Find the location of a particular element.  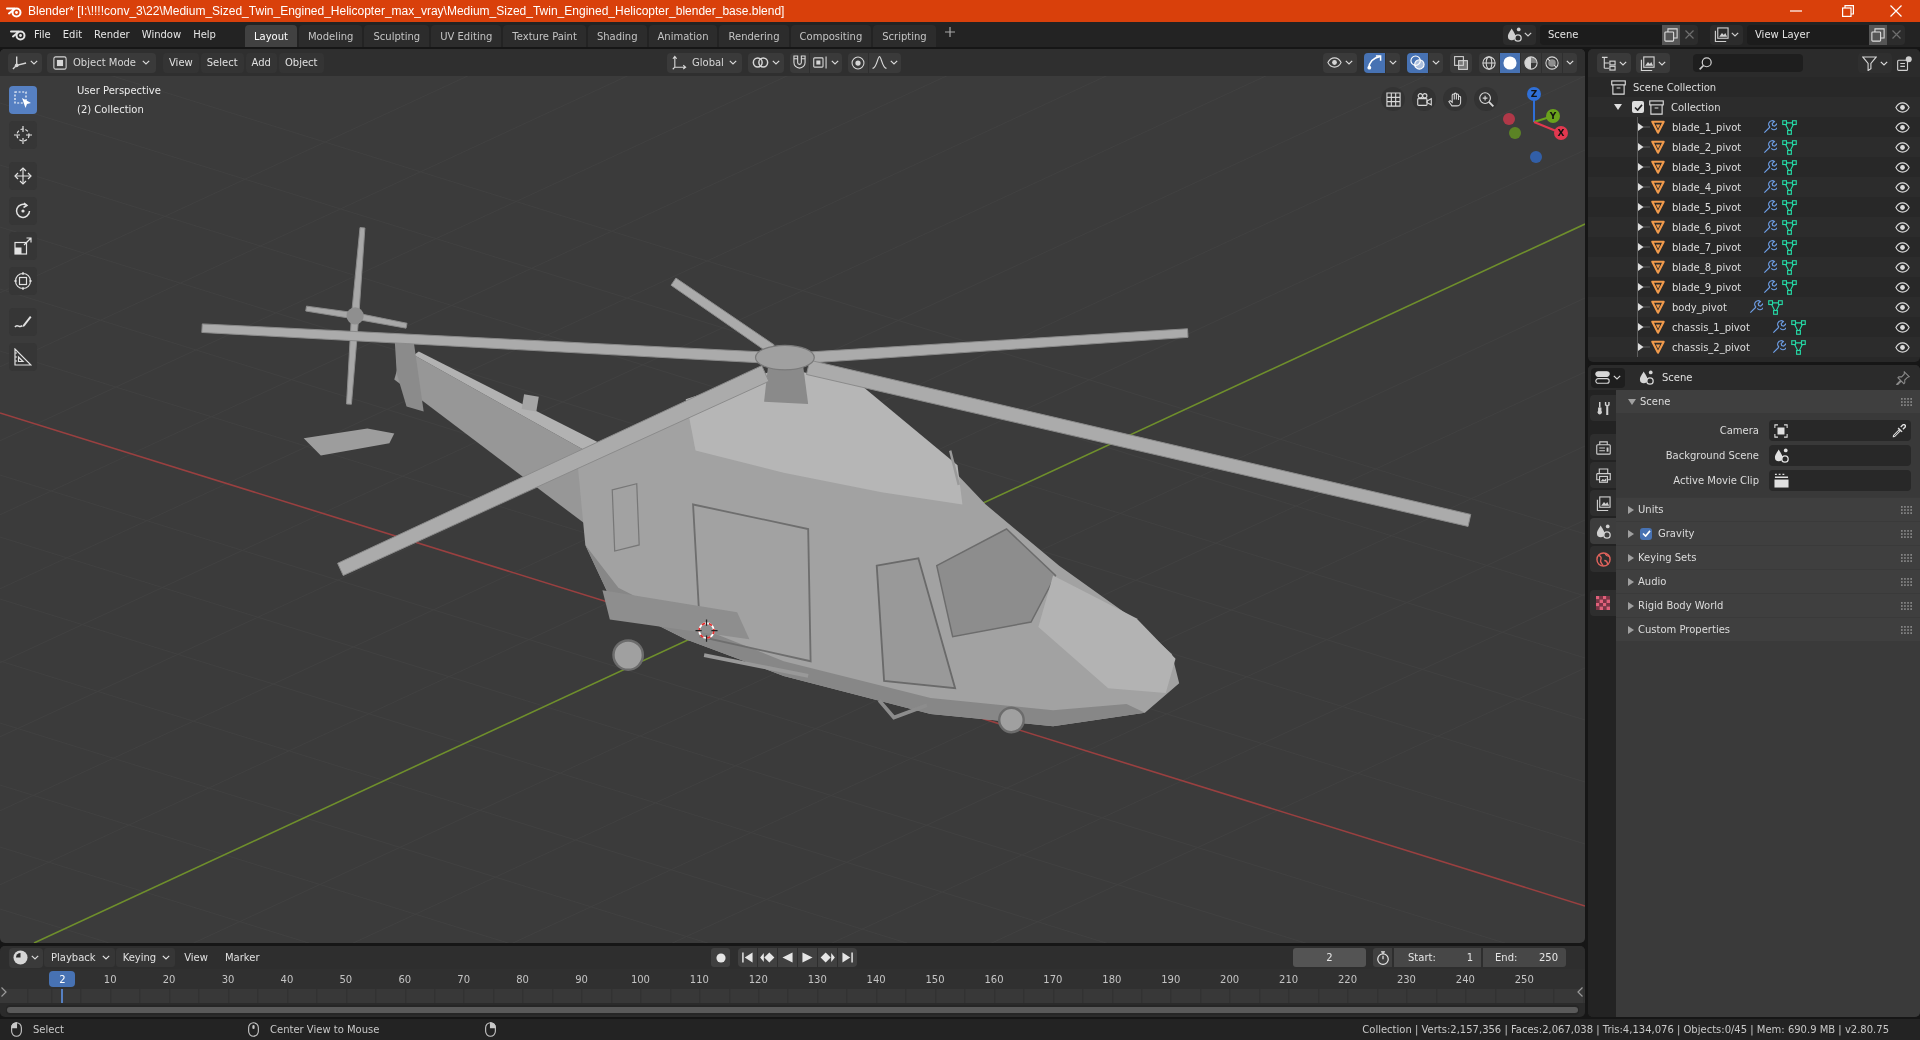

outliner-row: blade_2_pivot is located at coordinates (1754, 147).